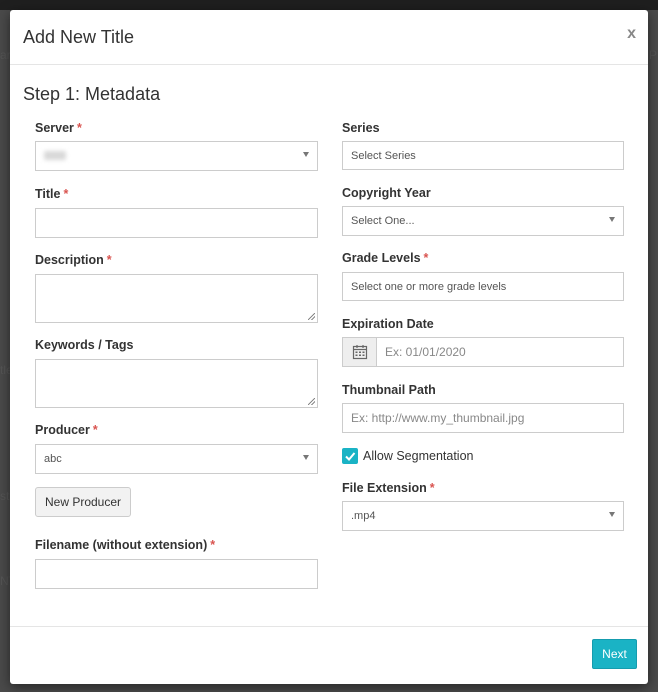  I want to click on file-extension-value: .mp4, so click(363, 516).